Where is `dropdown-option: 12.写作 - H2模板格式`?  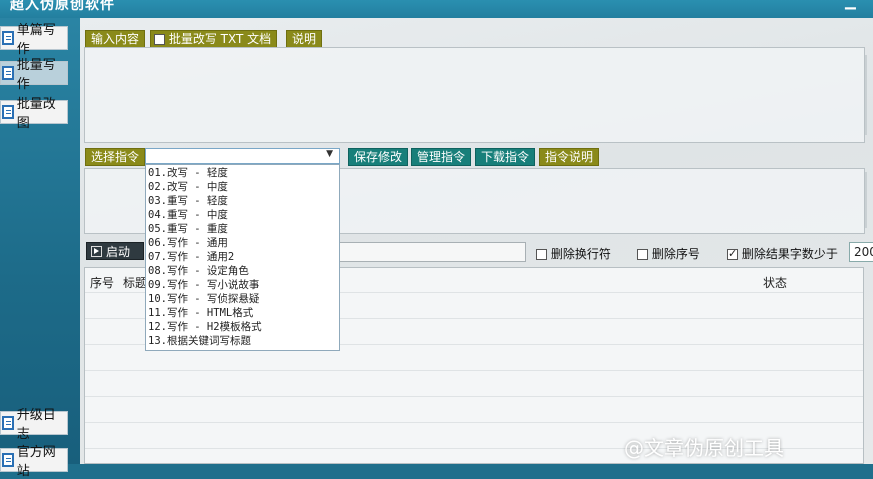 dropdown-option: 12.写作 - H2模板格式 is located at coordinates (242, 327).